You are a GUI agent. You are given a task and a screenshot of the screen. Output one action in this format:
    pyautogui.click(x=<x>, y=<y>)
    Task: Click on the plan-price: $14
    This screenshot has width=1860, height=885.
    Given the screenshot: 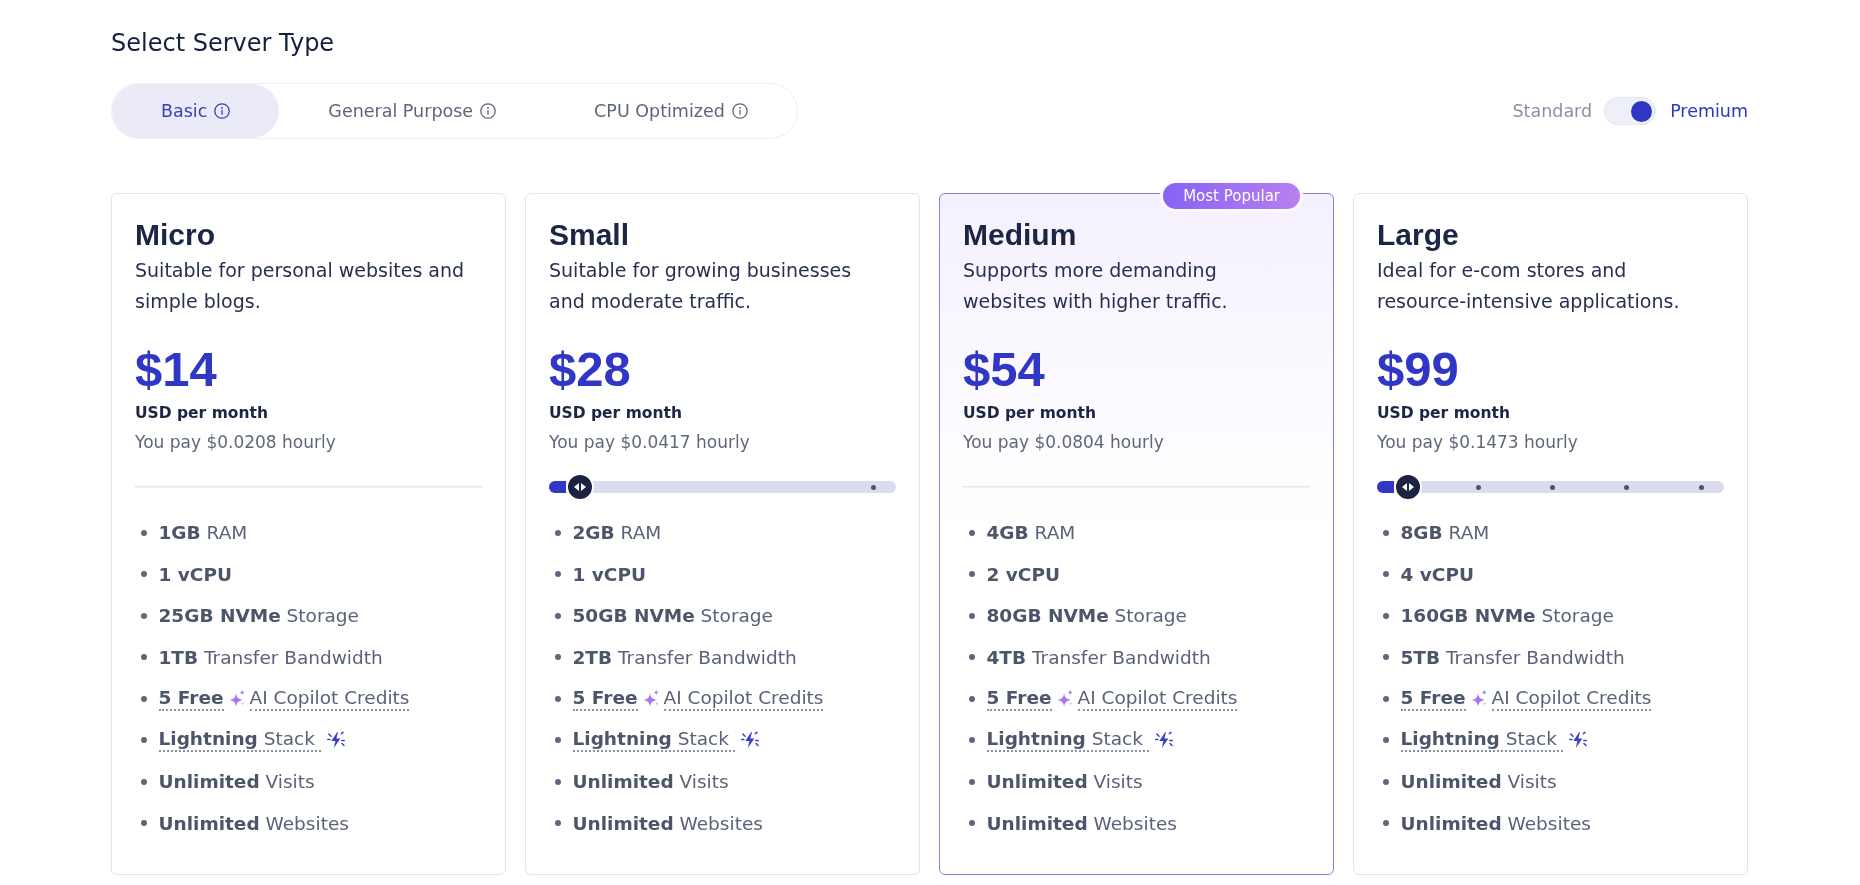 What is the action you would take?
    pyautogui.click(x=176, y=369)
    